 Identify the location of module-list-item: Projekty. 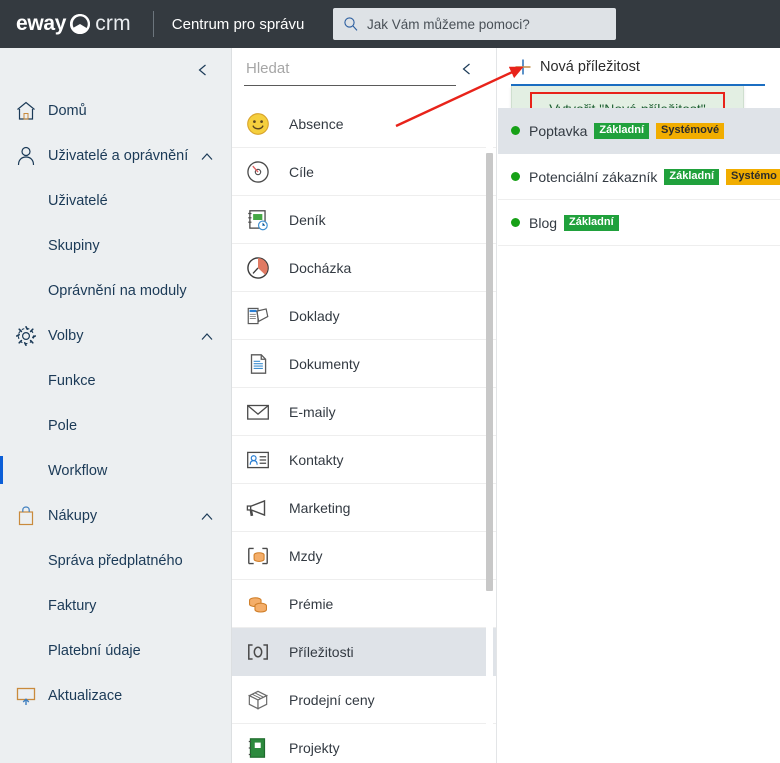
(364, 743).